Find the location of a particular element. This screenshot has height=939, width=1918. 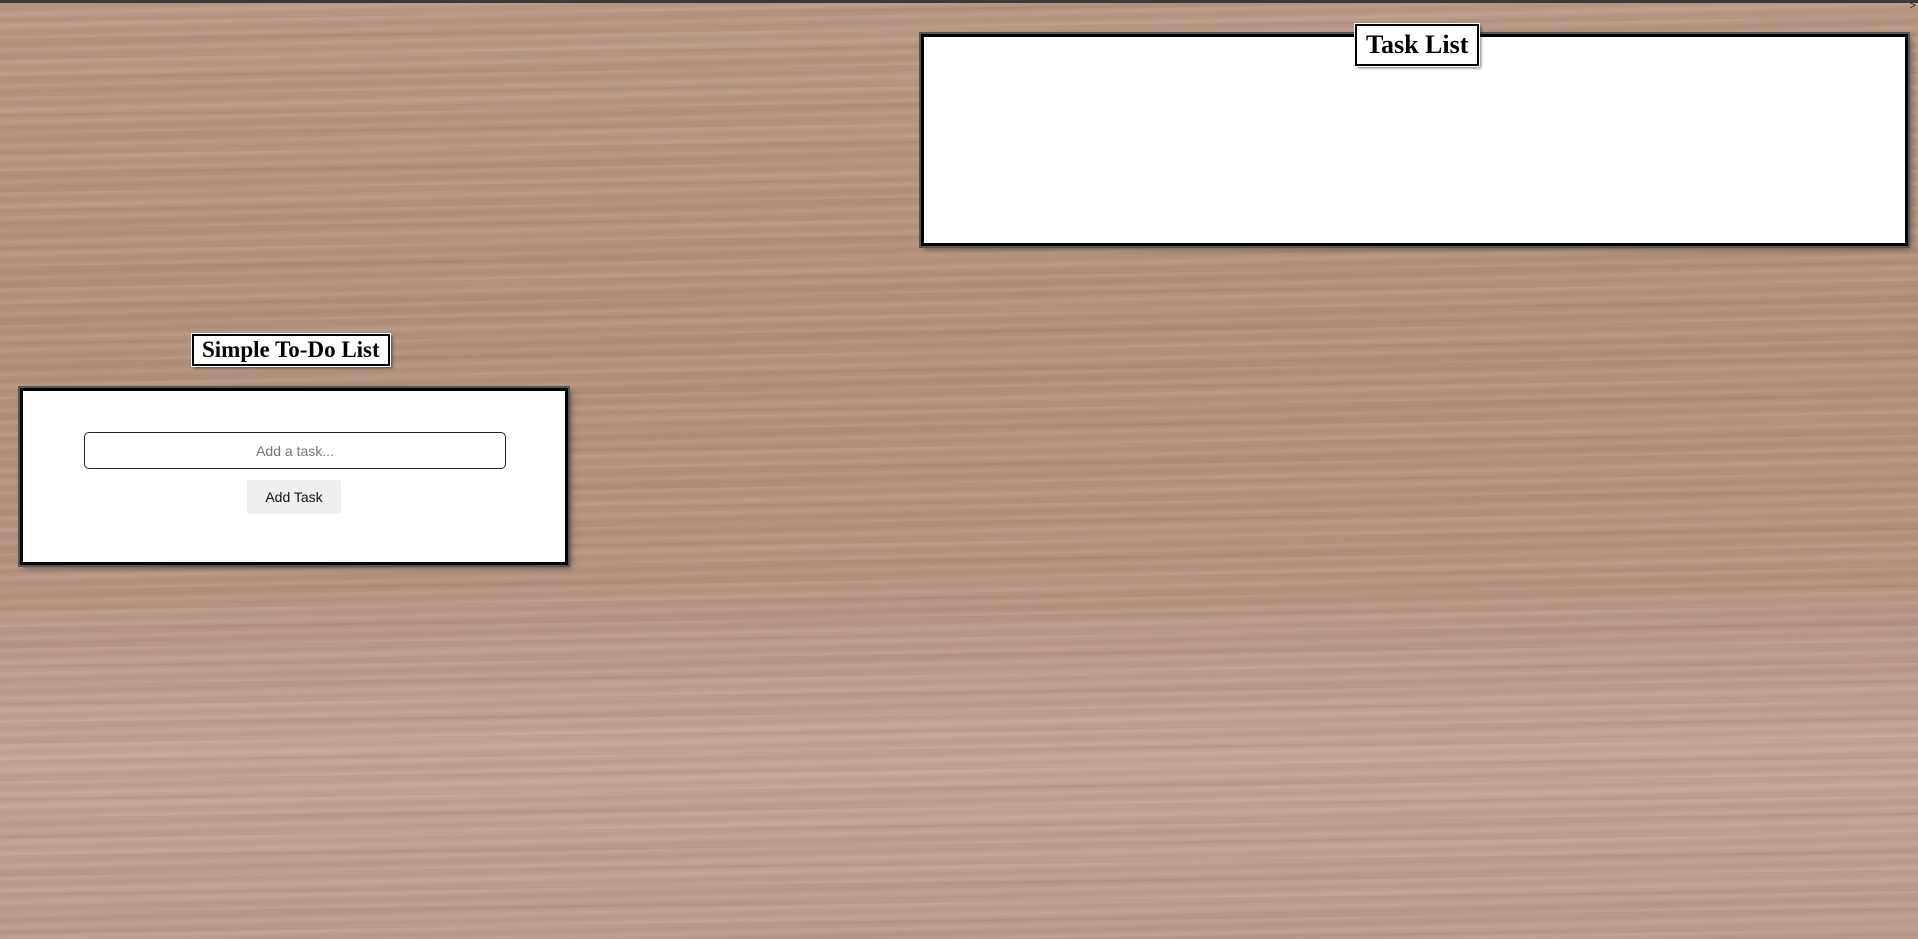

todo-title: Simple To-Do List is located at coordinates (291, 350).